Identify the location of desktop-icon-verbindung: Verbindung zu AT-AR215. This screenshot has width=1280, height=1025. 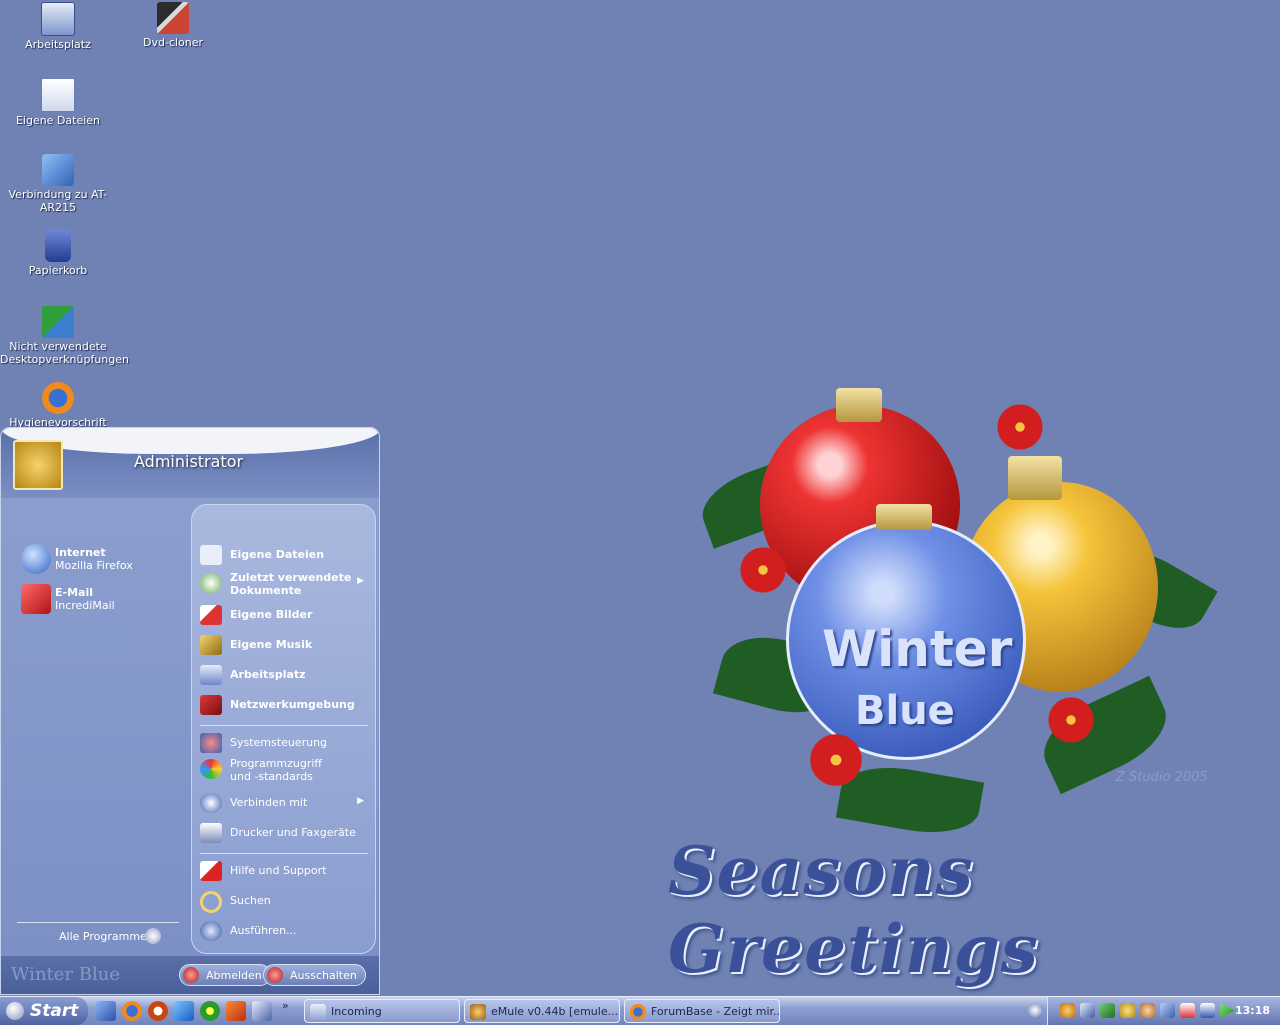
(58, 184).